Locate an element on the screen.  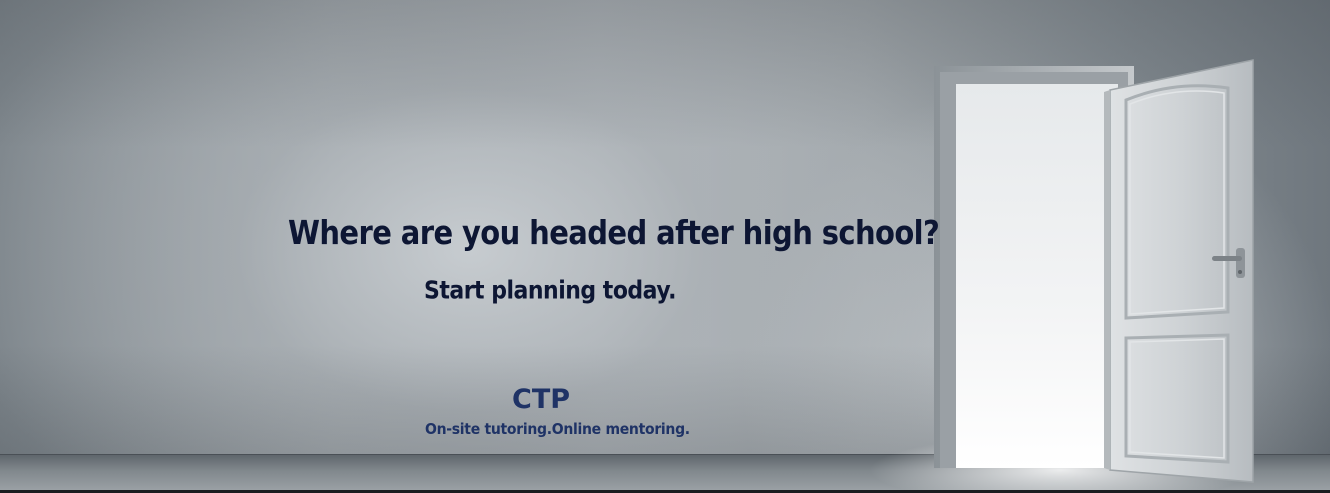
door-panel is located at coordinates (1181, 271).